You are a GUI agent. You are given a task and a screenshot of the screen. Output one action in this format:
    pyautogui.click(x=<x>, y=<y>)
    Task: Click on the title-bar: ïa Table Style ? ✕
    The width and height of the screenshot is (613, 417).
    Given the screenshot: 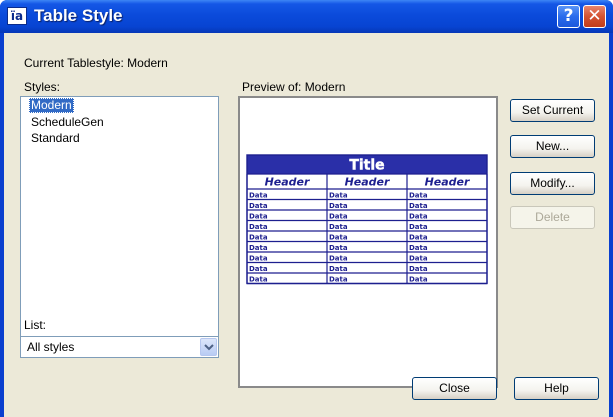 What is the action you would take?
    pyautogui.click(x=306, y=16)
    